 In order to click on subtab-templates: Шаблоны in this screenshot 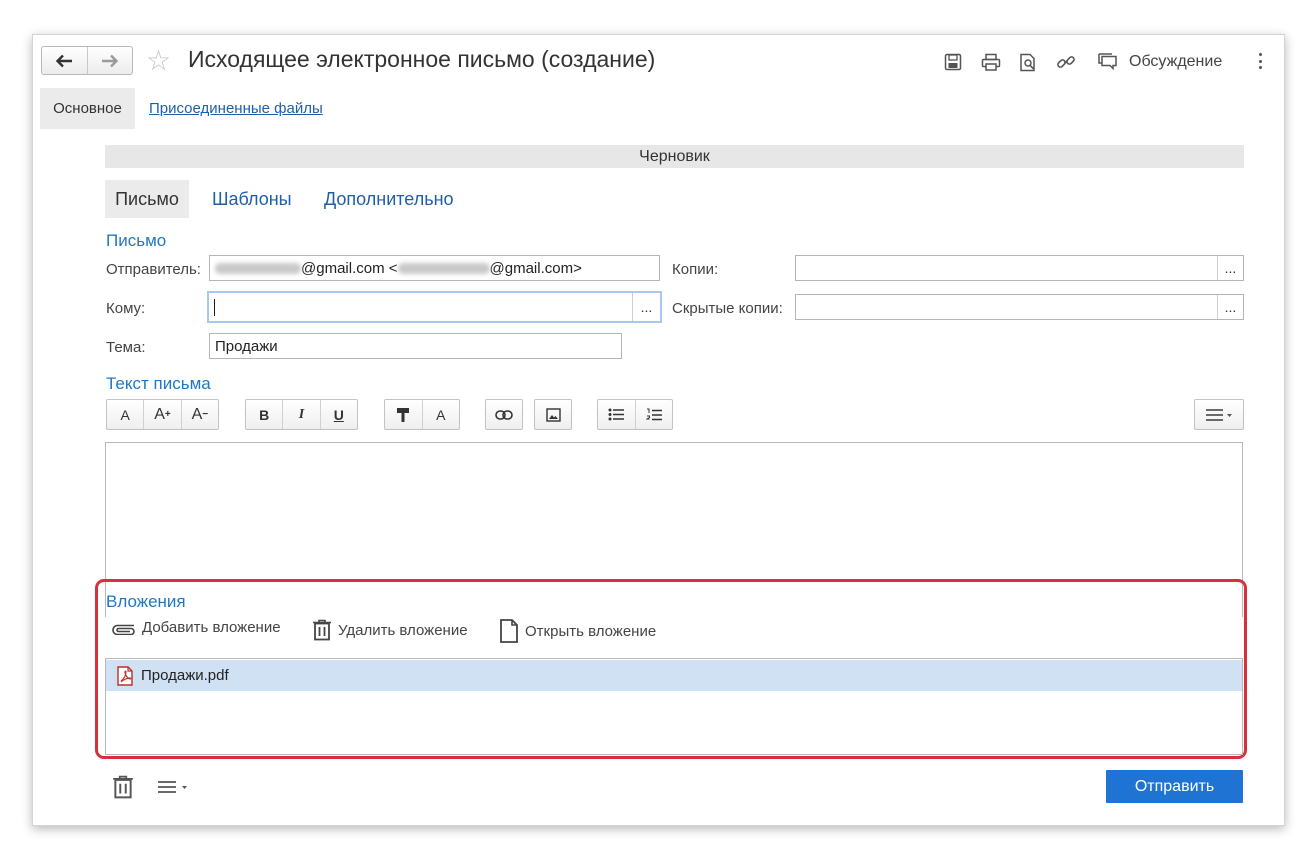, I will do `click(252, 199)`.